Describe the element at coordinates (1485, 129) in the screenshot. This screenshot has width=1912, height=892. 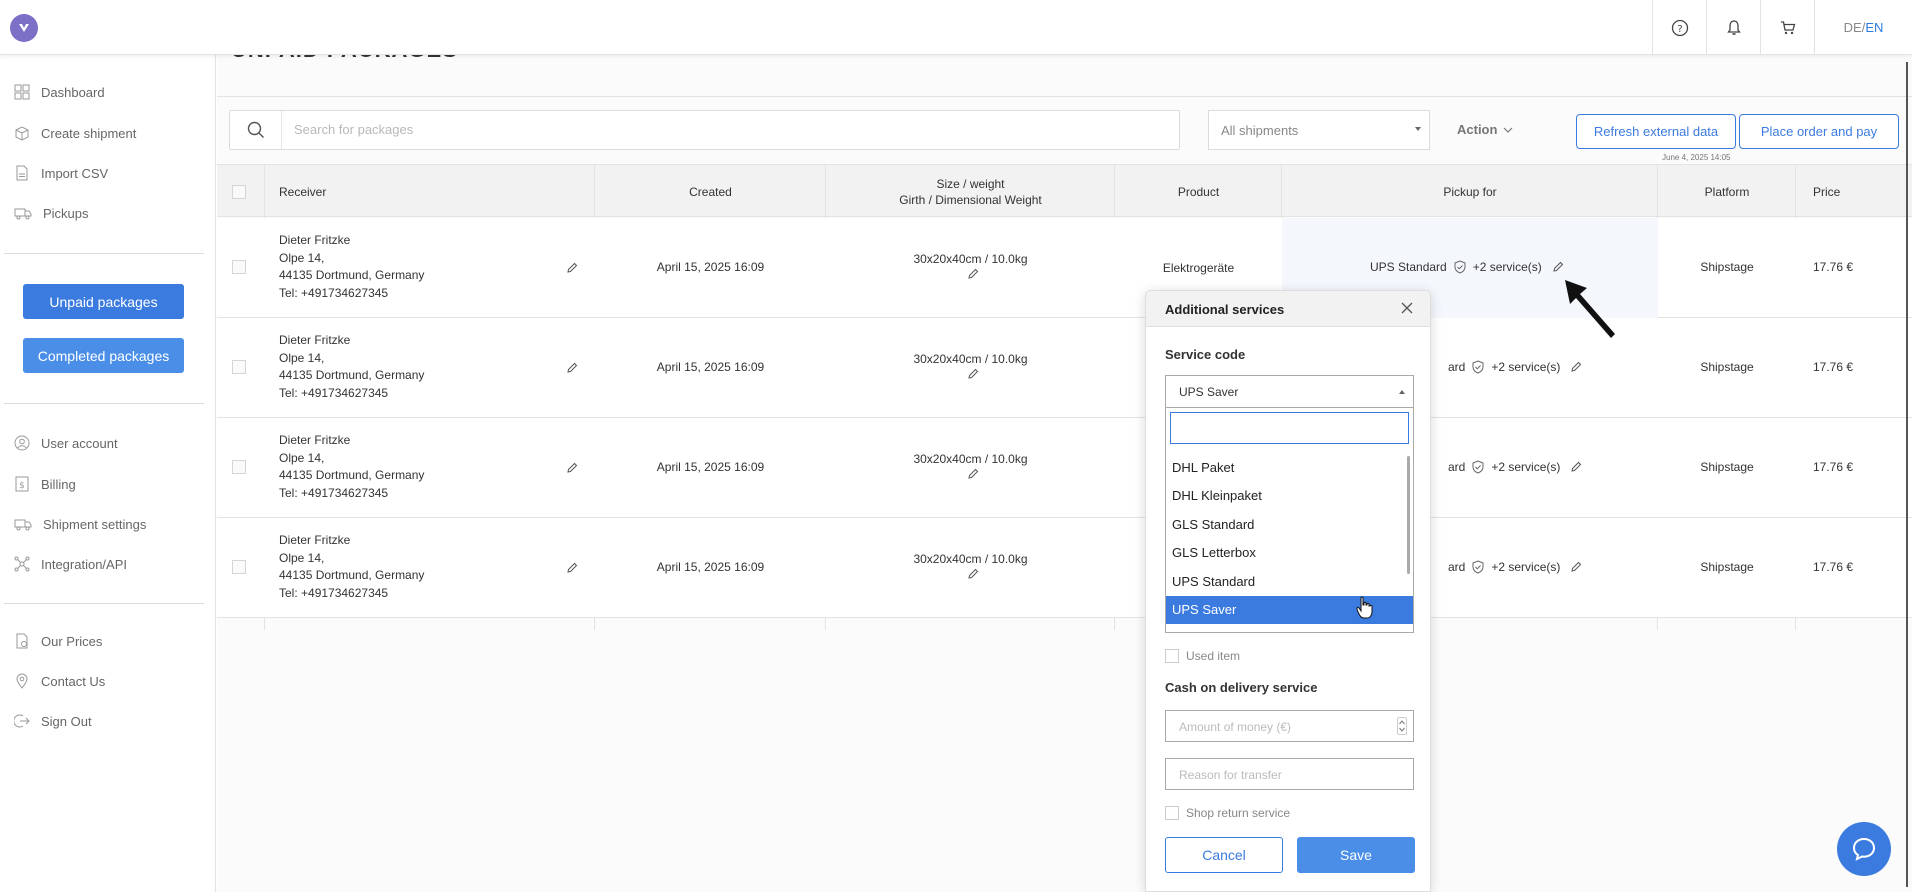
I see `action-dropdown: Action` at that location.